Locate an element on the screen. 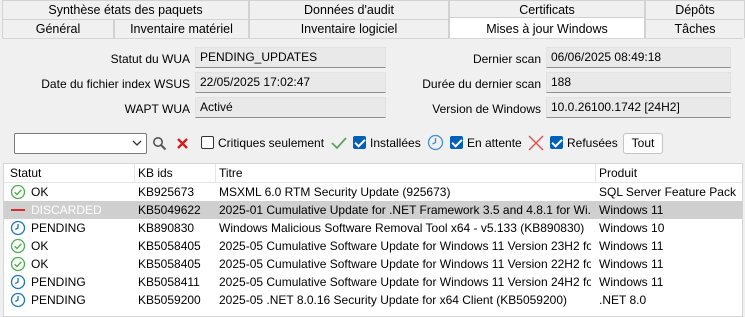 The image size is (745, 317). tab-windows-updates: Mises à jour Windows is located at coordinates (547, 27).